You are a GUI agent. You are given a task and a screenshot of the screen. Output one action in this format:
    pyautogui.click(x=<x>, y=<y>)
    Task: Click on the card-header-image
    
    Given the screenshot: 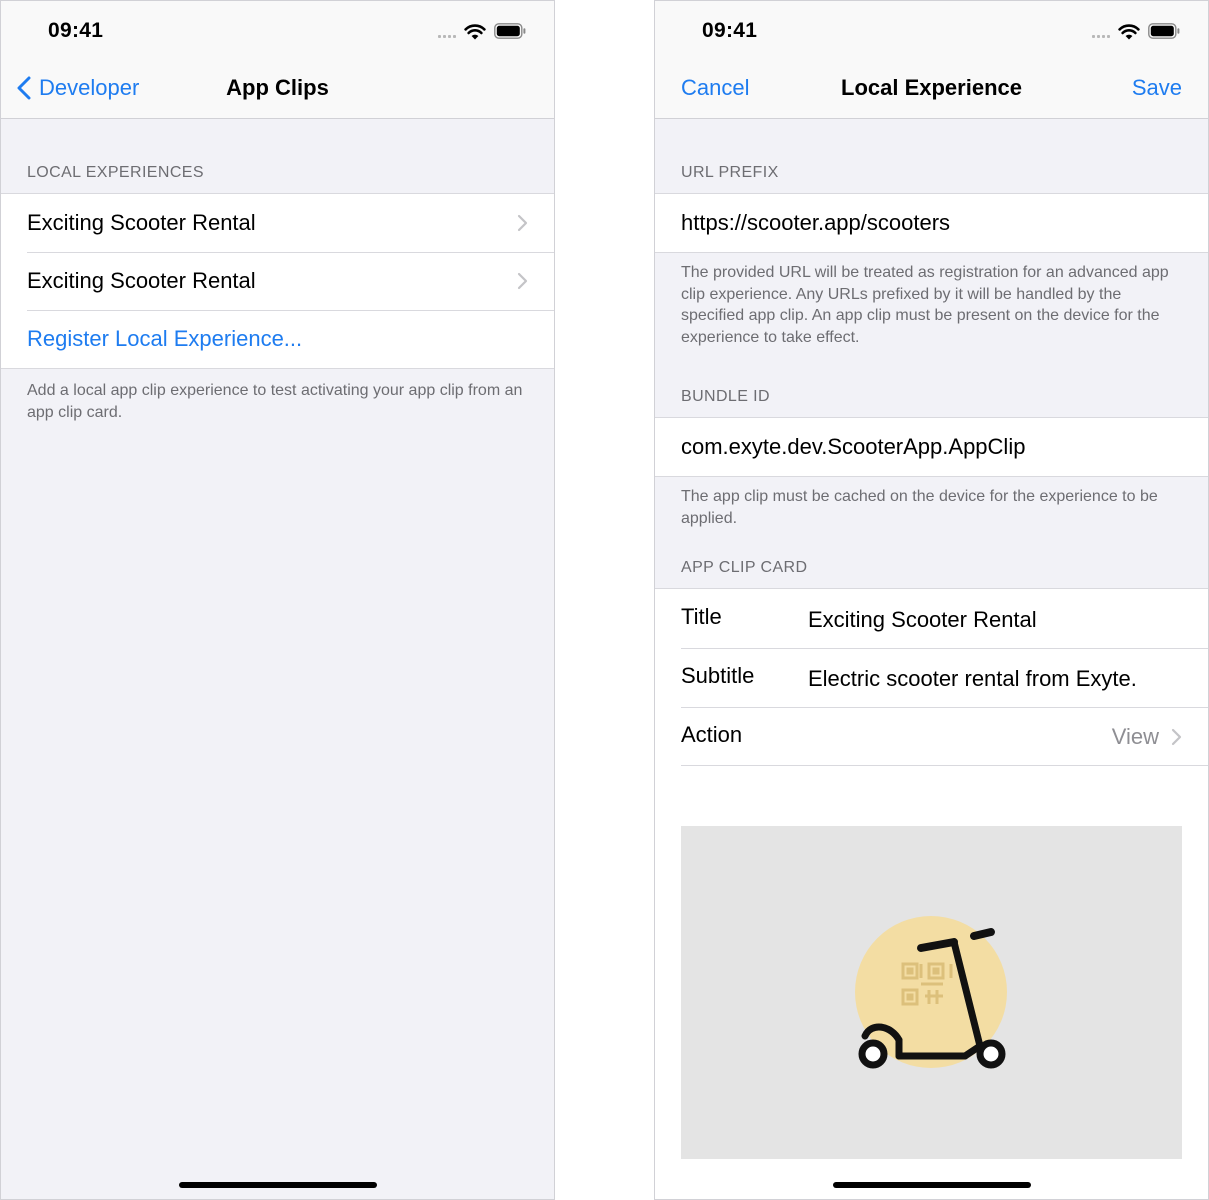 What is the action you would take?
    pyautogui.click(x=931, y=992)
    